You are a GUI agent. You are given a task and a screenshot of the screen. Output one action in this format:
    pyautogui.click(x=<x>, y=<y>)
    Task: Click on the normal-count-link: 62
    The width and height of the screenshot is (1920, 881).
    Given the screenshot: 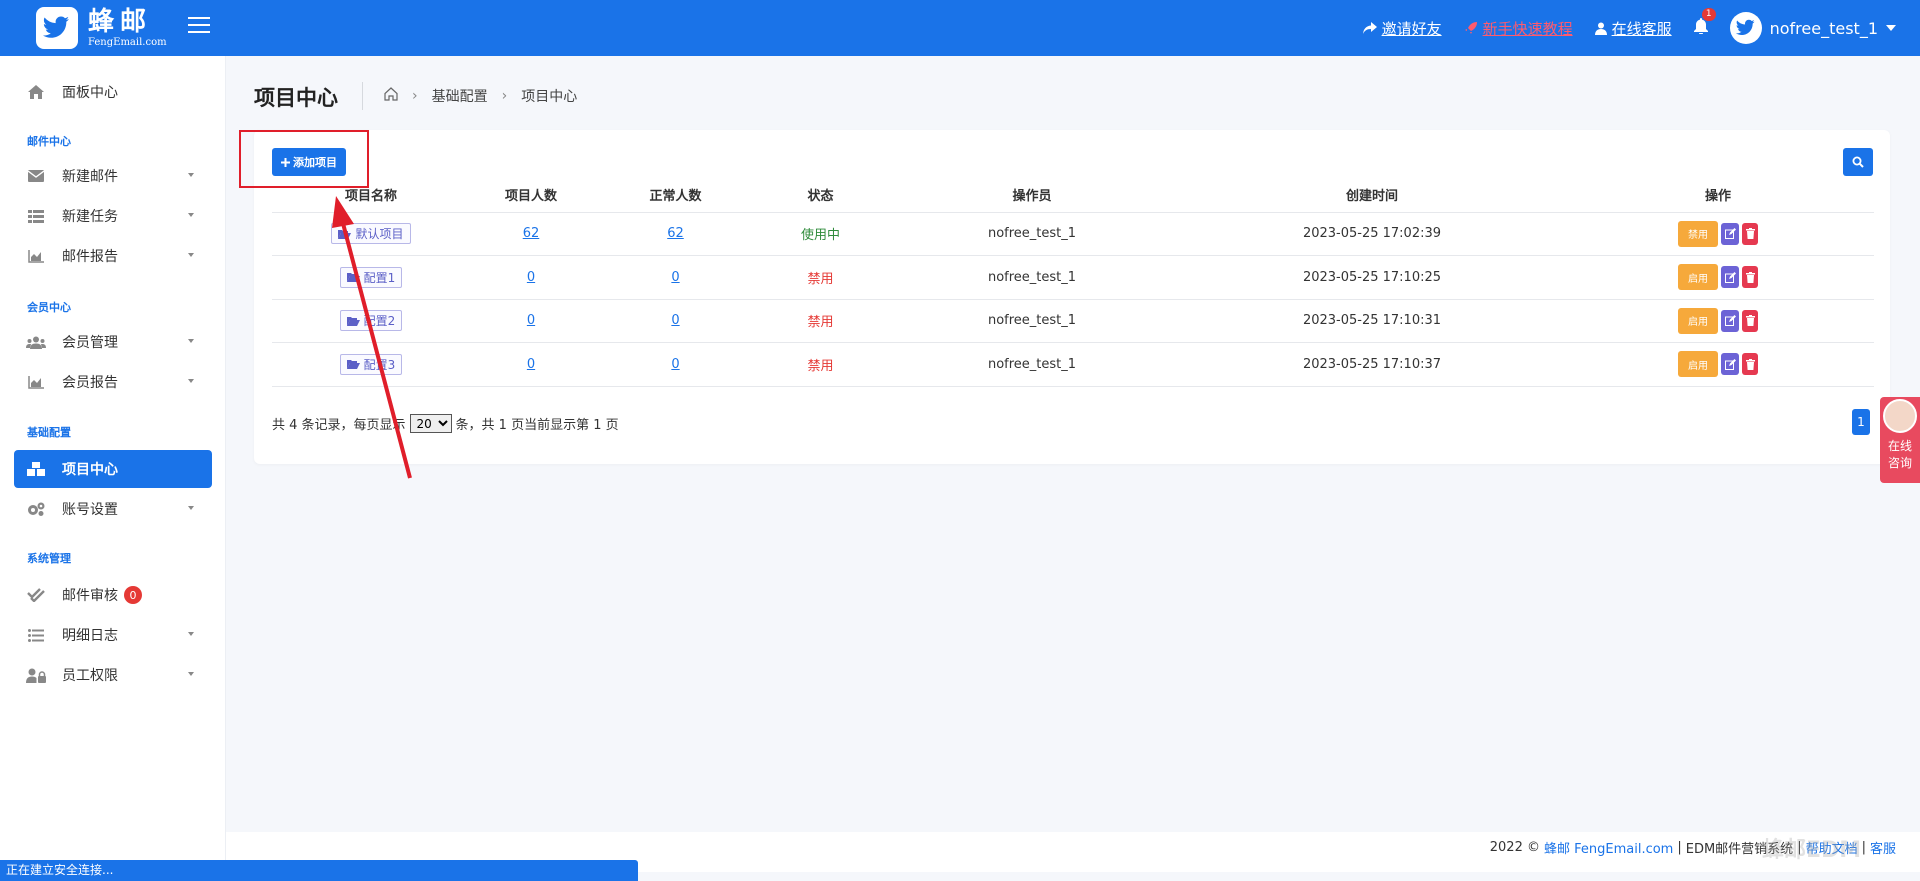 What is the action you would take?
    pyautogui.click(x=675, y=233)
    